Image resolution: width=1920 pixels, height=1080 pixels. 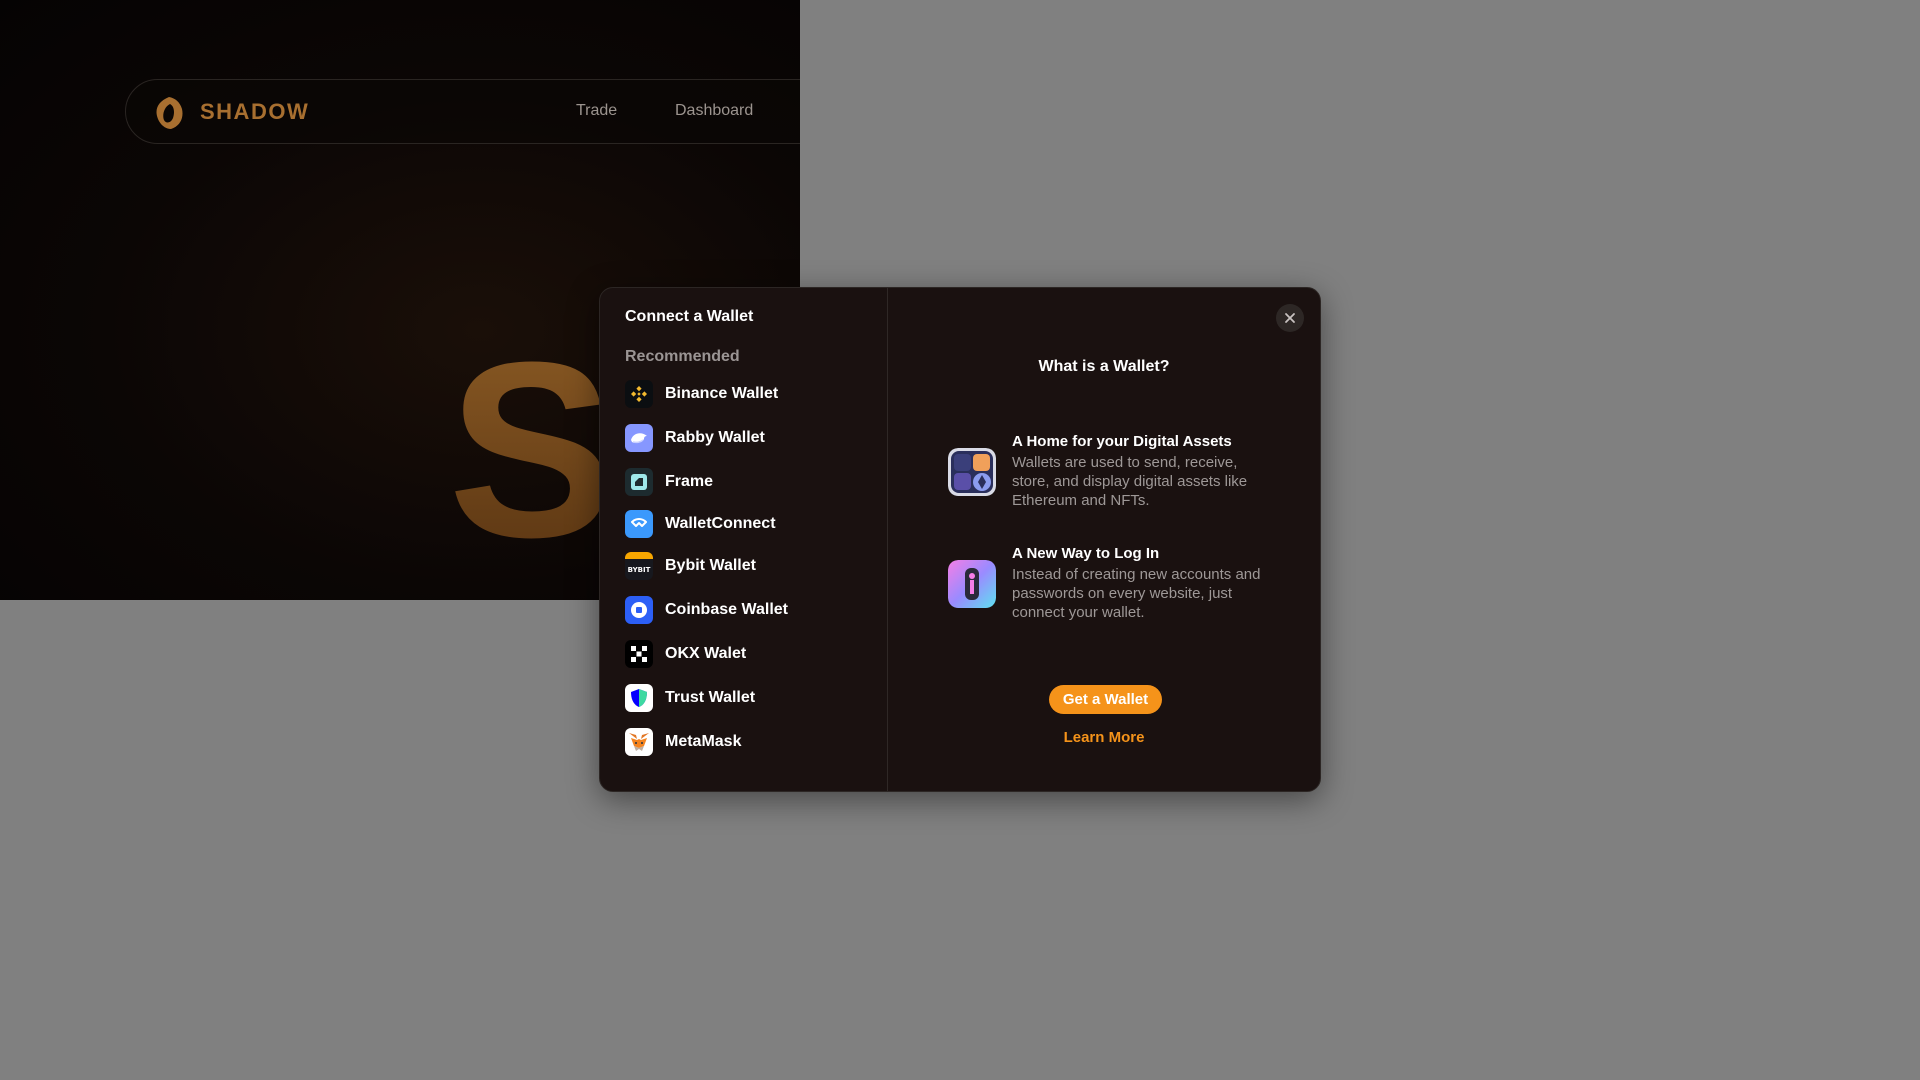 I want to click on wallet-option-trust: Trust Wallet, so click(x=756, y=698).